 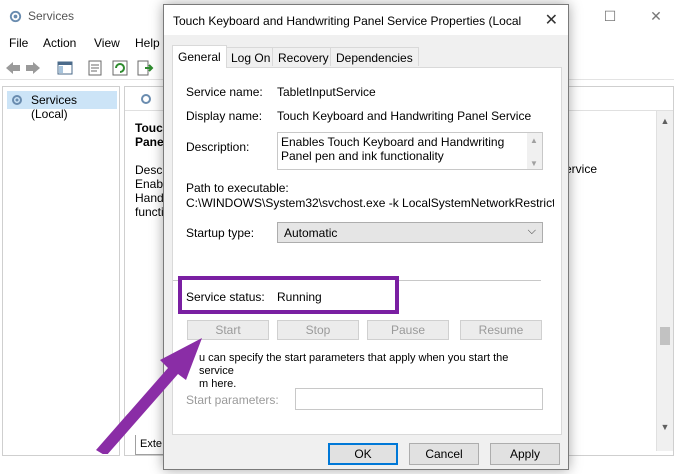 What do you see at coordinates (326, 92) in the screenshot?
I see `service-name-value: TabletInputService` at bounding box center [326, 92].